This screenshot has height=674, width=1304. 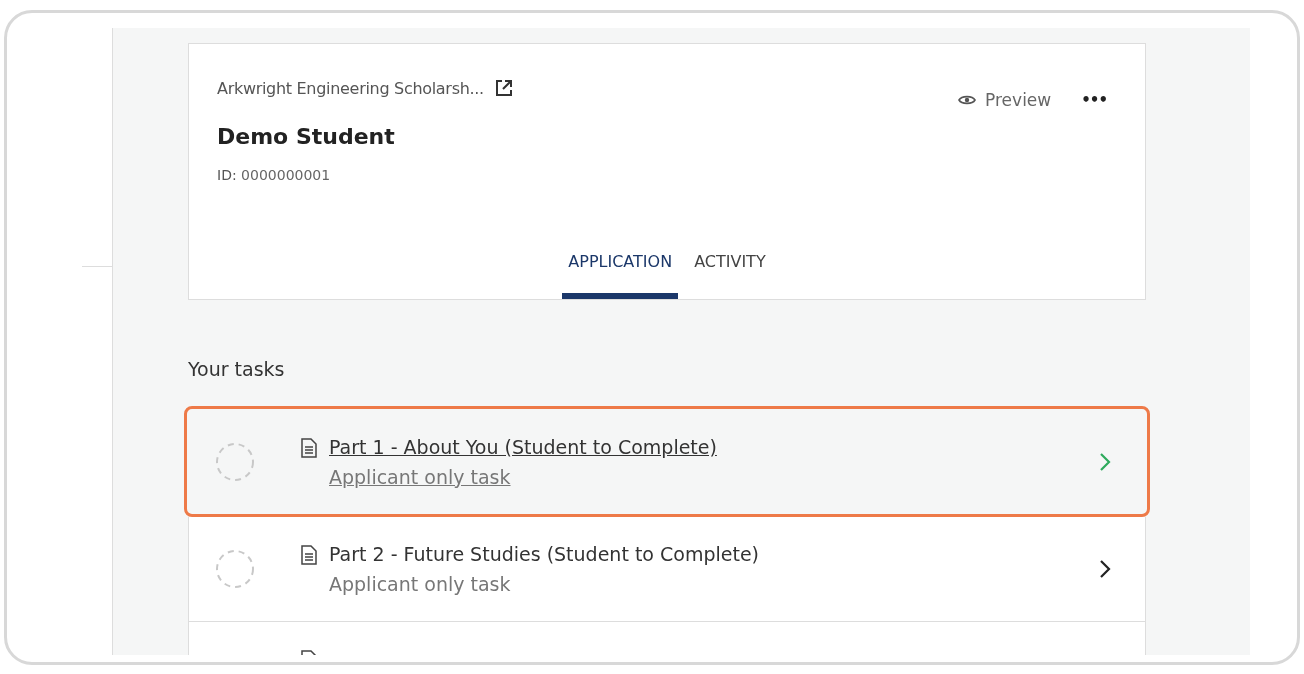 What do you see at coordinates (967, 100) in the screenshot?
I see `eye-icon` at bounding box center [967, 100].